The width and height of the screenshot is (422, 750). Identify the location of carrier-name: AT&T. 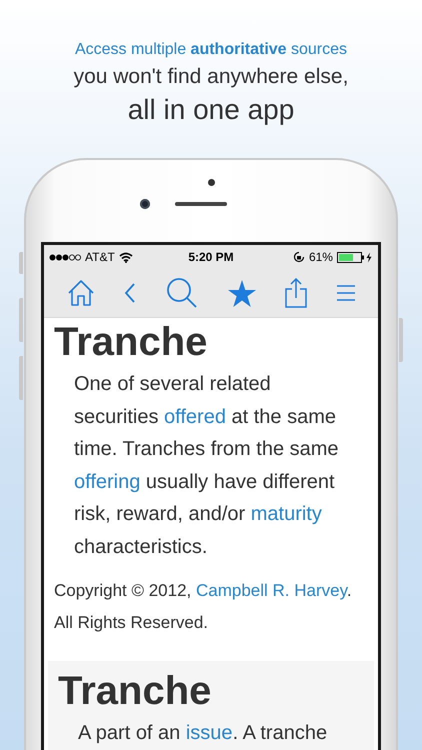
(100, 257).